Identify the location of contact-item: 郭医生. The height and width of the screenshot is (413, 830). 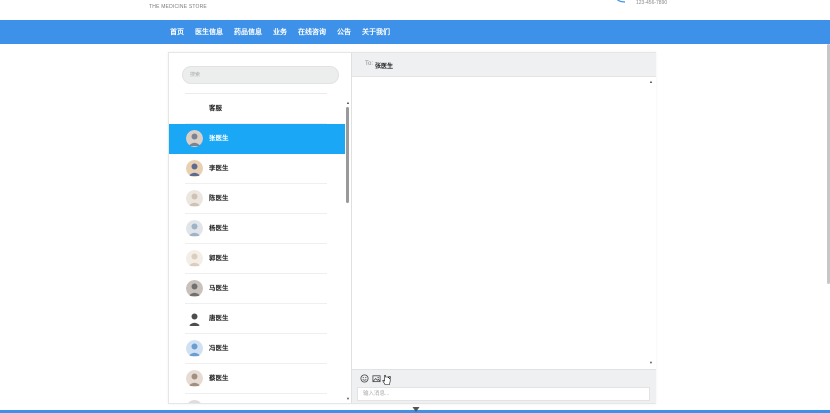
(257, 259).